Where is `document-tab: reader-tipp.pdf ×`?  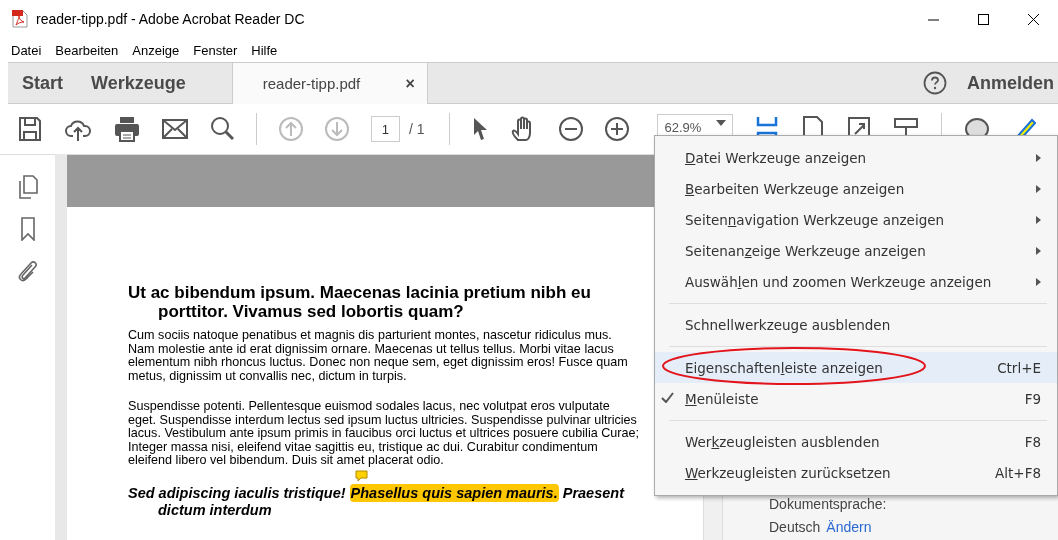
document-tab: reader-tipp.pdf × is located at coordinates (329, 83).